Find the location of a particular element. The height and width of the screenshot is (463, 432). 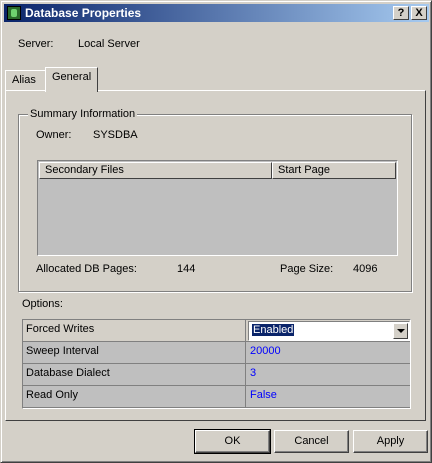

help-button: ? is located at coordinates (401, 13).